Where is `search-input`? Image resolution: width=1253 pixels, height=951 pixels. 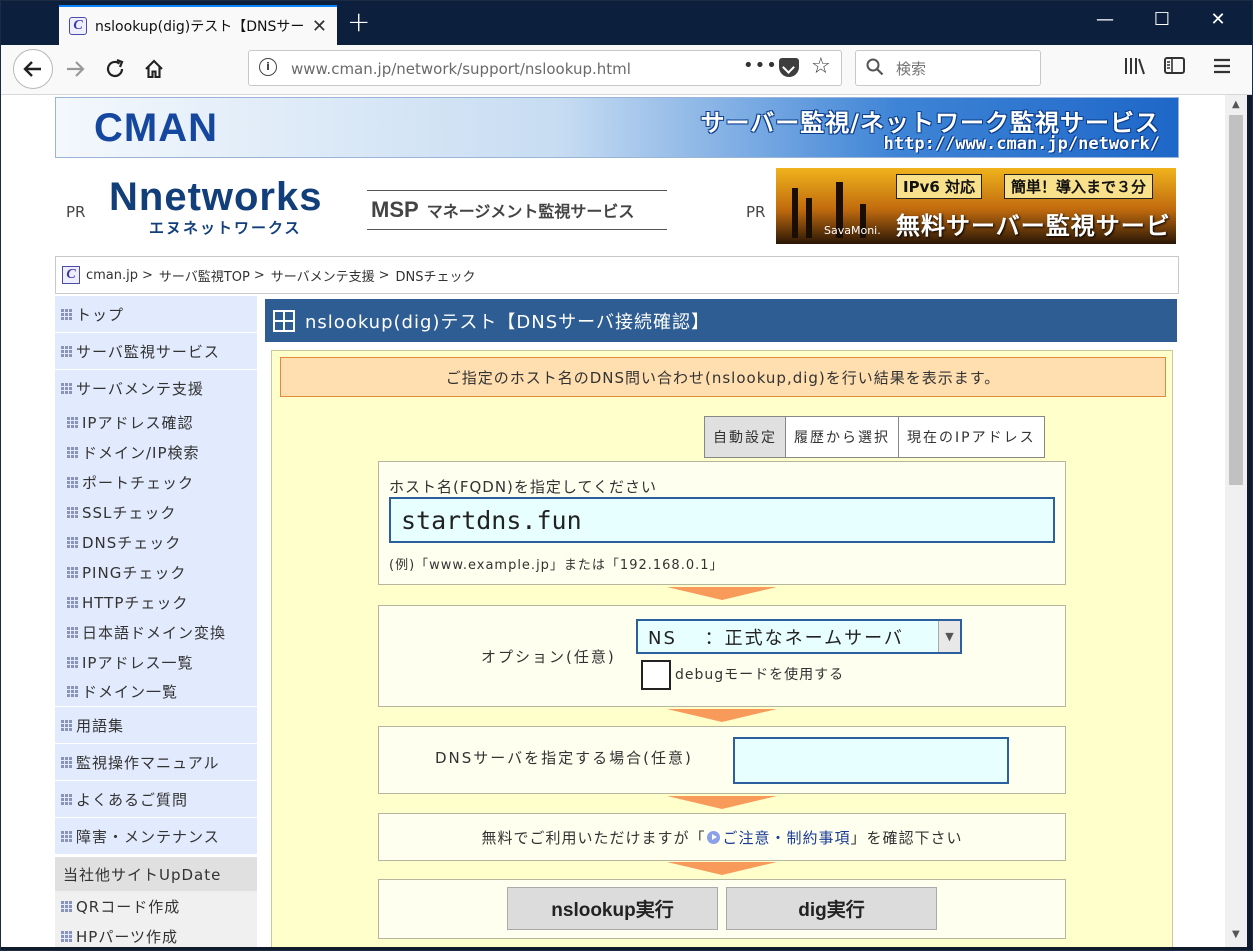 search-input is located at coordinates (961, 69).